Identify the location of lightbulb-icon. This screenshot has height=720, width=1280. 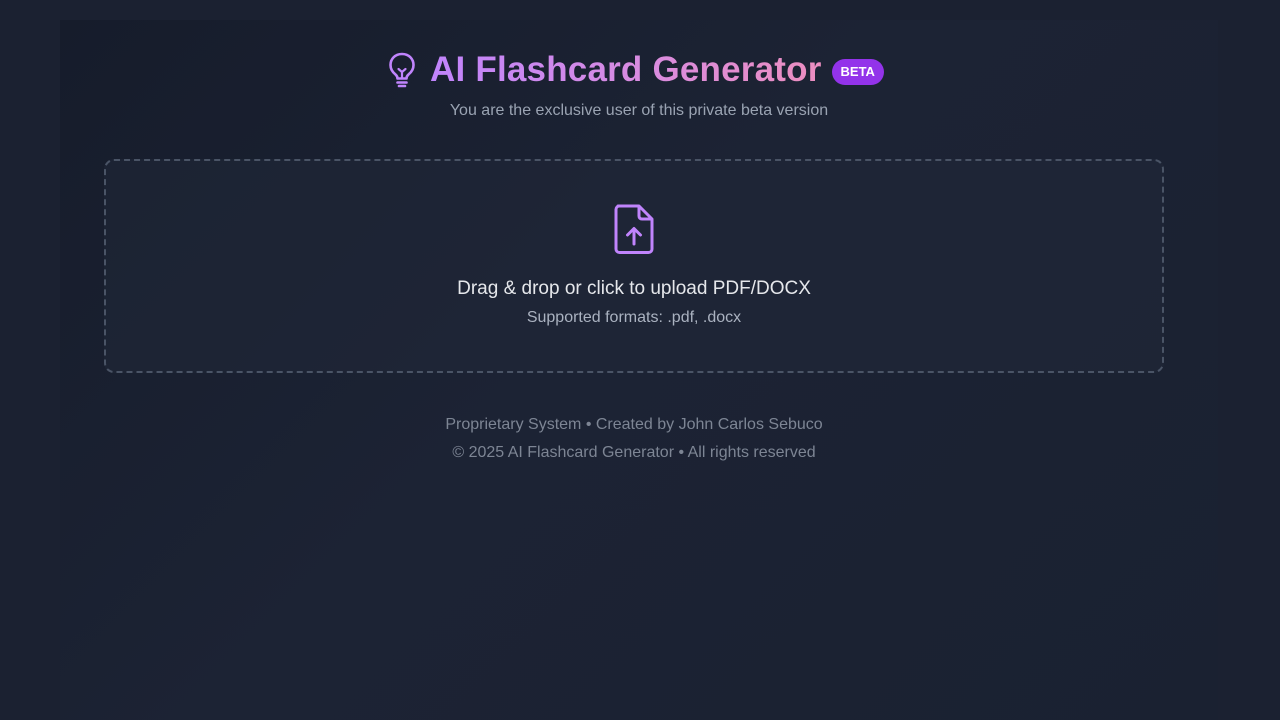
(402, 70).